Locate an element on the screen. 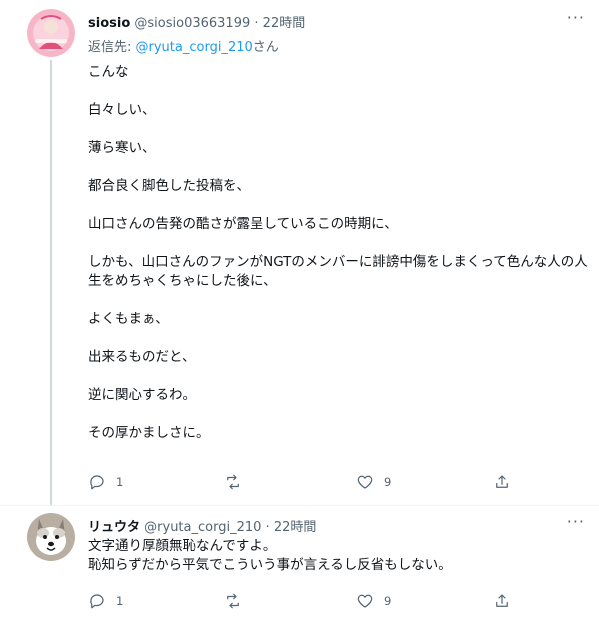 Image resolution: width=599 pixels, height=625 pixels. tweet-paragraph: 山口さんの告発の酷さが露呈しているこの時期に、 is located at coordinates (243, 224).